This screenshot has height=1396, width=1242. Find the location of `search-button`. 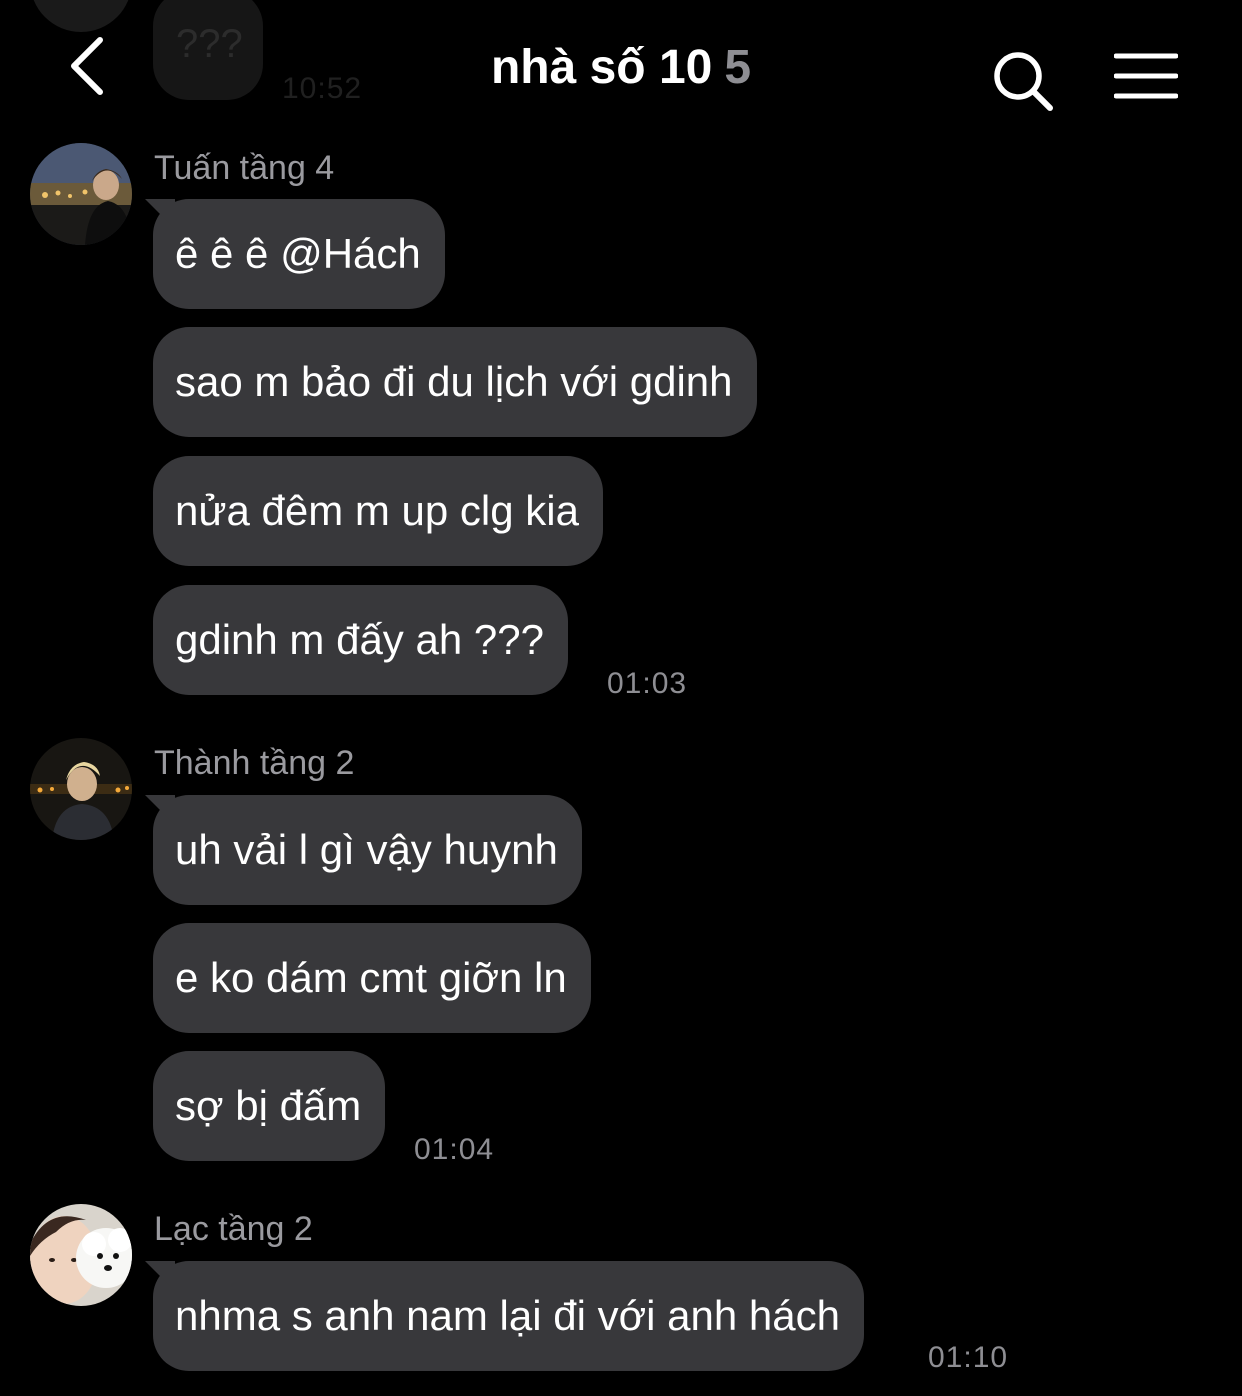

search-button is located at coordinates (1023, 81).